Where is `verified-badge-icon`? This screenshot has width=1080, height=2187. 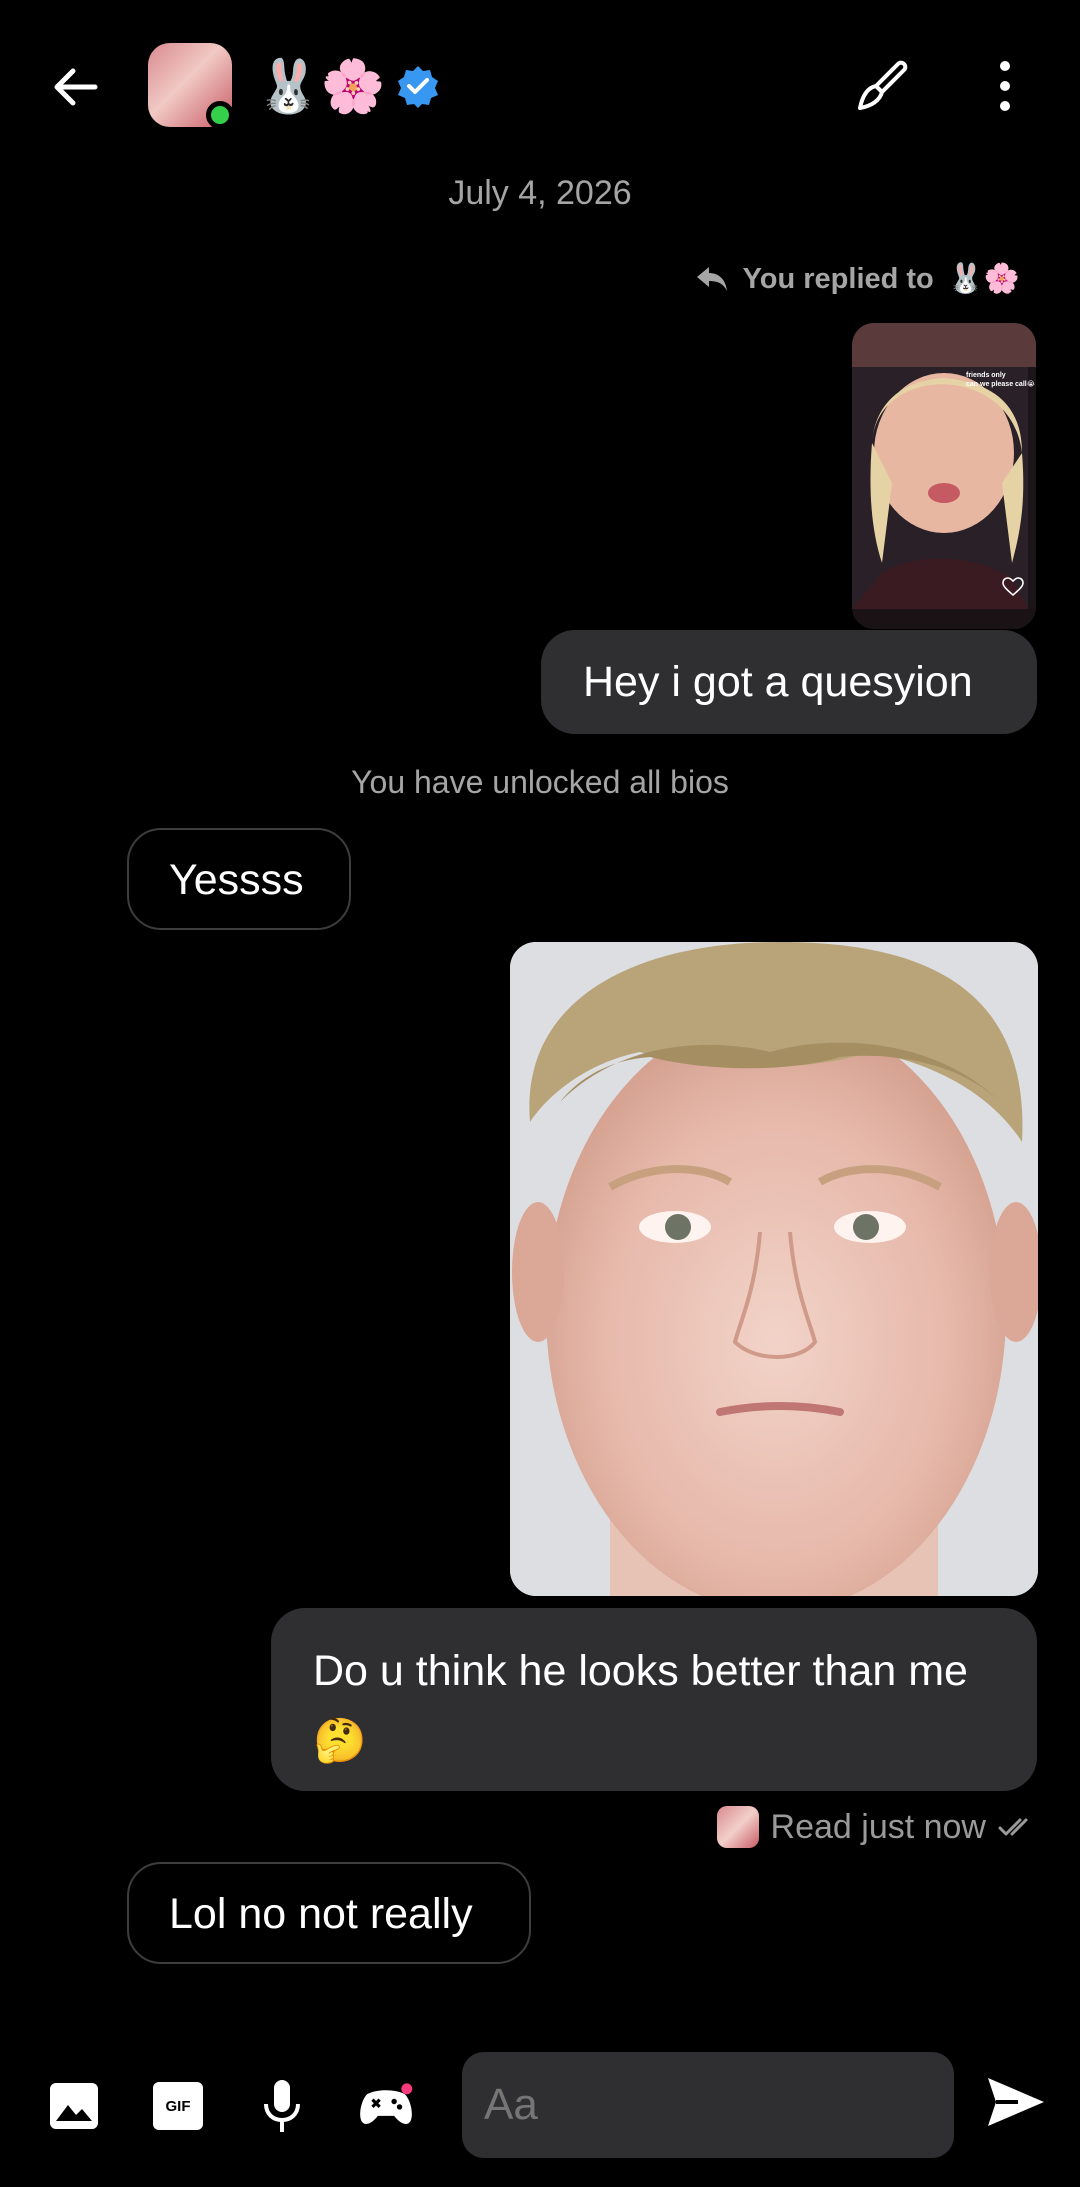 verified-badge-icon is located at coordinates (417, 87).